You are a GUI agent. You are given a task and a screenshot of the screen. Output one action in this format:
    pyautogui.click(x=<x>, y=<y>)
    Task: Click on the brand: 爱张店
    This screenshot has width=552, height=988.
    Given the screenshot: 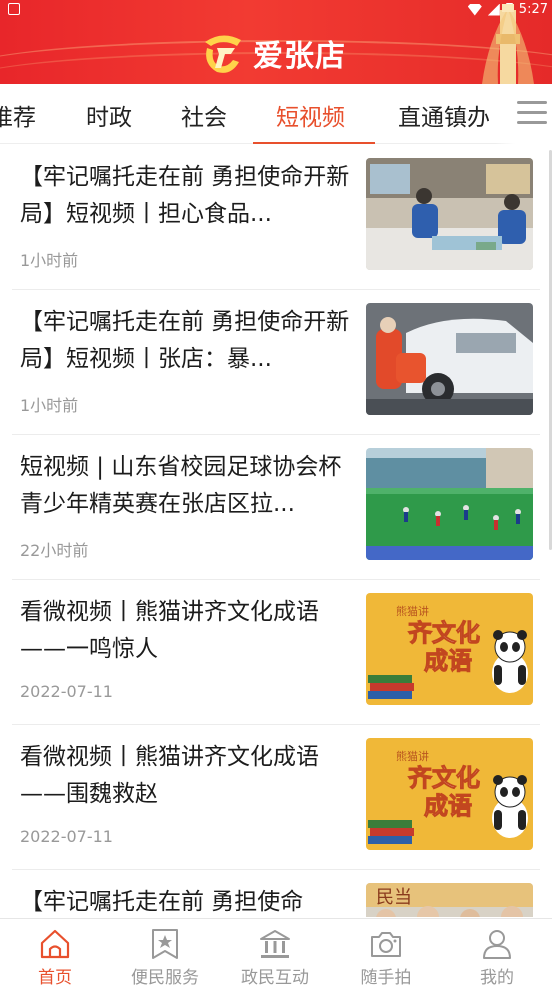 What is the action you would take?
    pyautogui.click(x=271, y=53)
    